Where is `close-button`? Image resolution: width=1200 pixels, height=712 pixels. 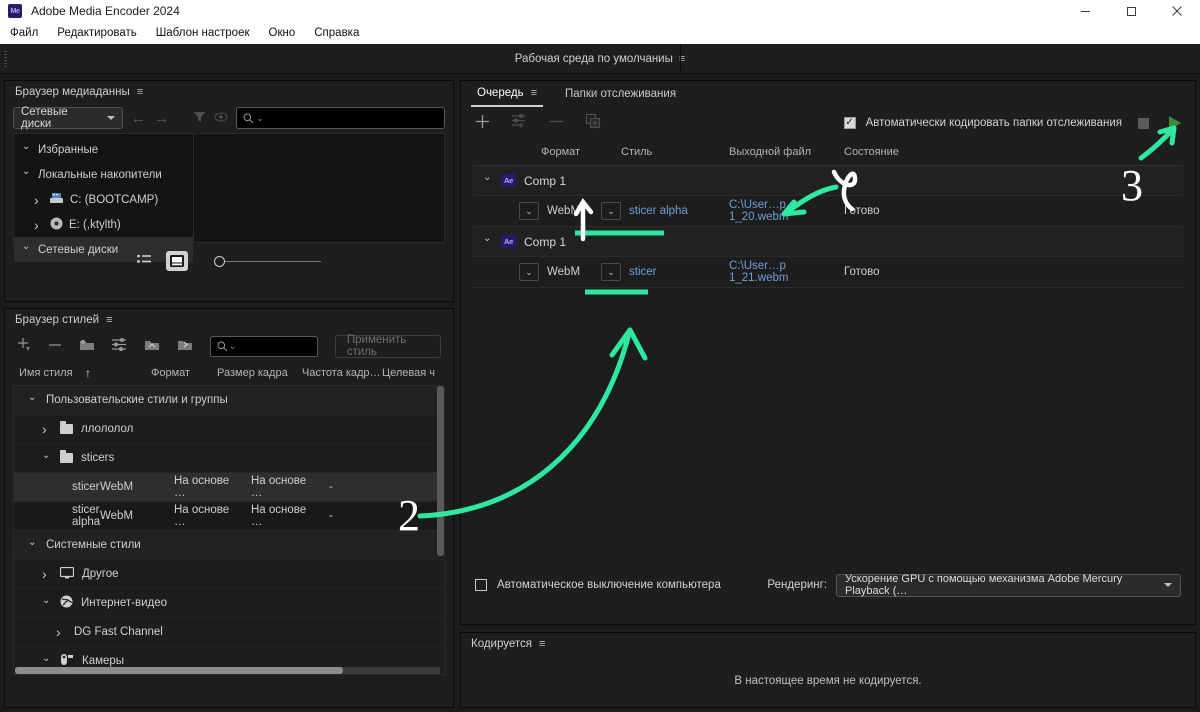
close-button is located at coordinates (1177, 11).